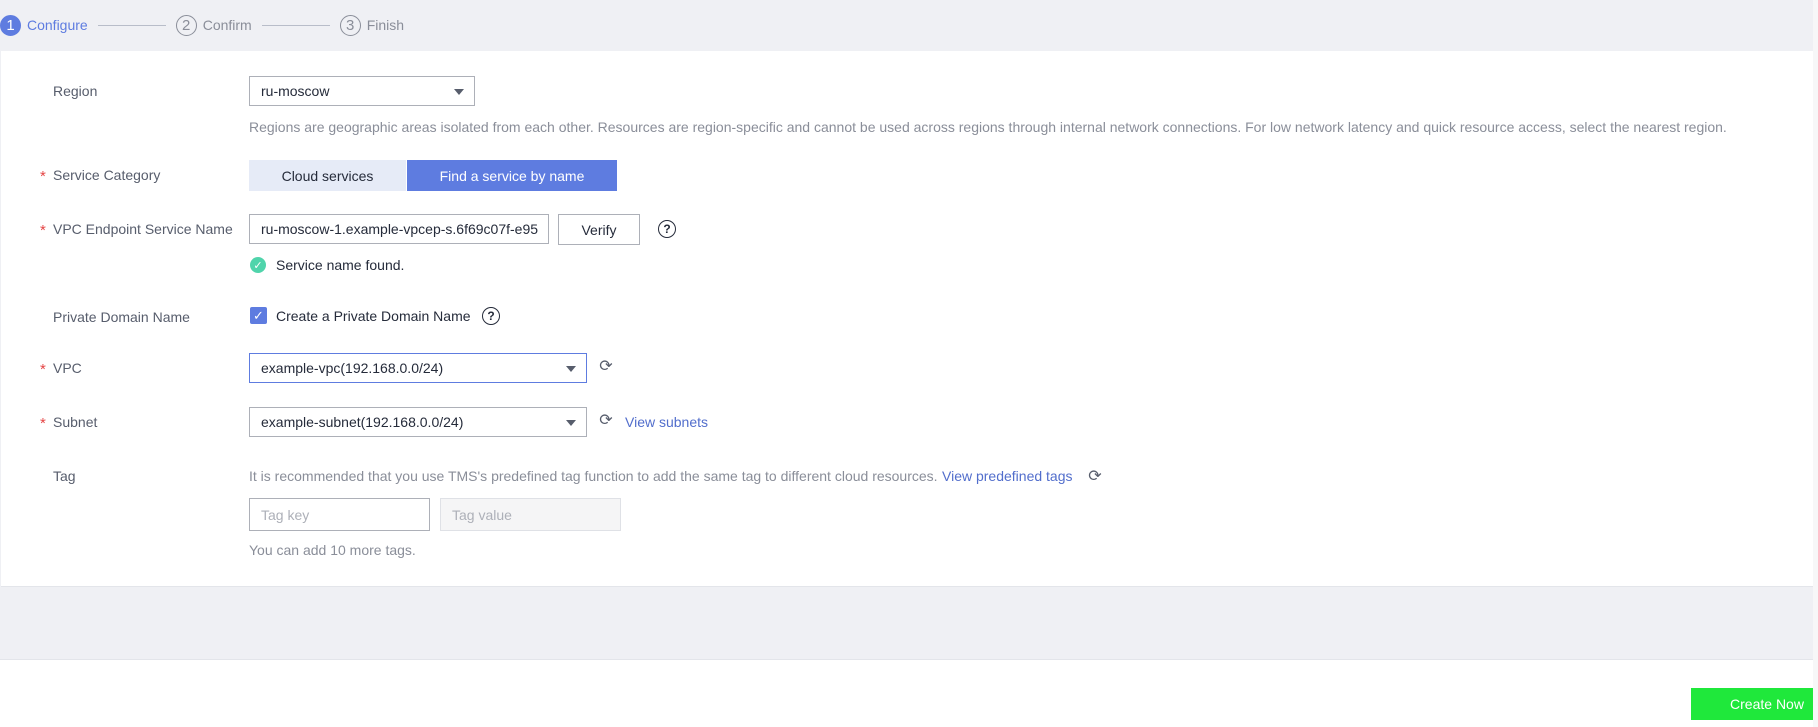 Image resolution: width=1818 pixels, height=727 pixels. What do you see at coordinates (1007, 476) in the screenshot?
I see `view-predefined-tags-link: View predefined tags` at bounding box center [1007, 476].